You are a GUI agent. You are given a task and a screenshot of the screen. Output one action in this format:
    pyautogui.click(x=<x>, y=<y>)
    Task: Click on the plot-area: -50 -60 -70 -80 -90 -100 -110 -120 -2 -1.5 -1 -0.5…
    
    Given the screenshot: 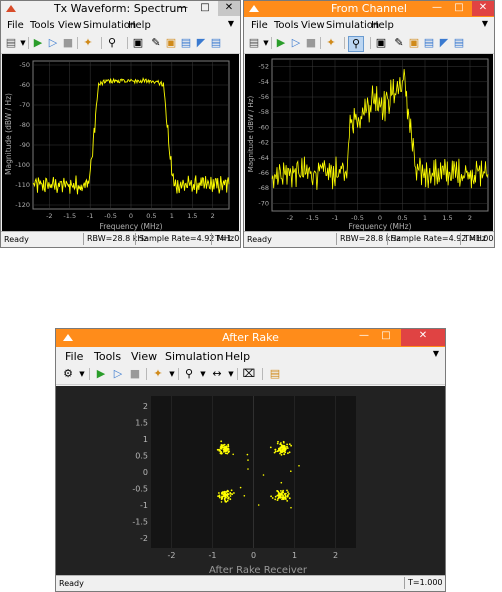 What is the action you would take?
    pyautogui.click(x=120, y=143)
    